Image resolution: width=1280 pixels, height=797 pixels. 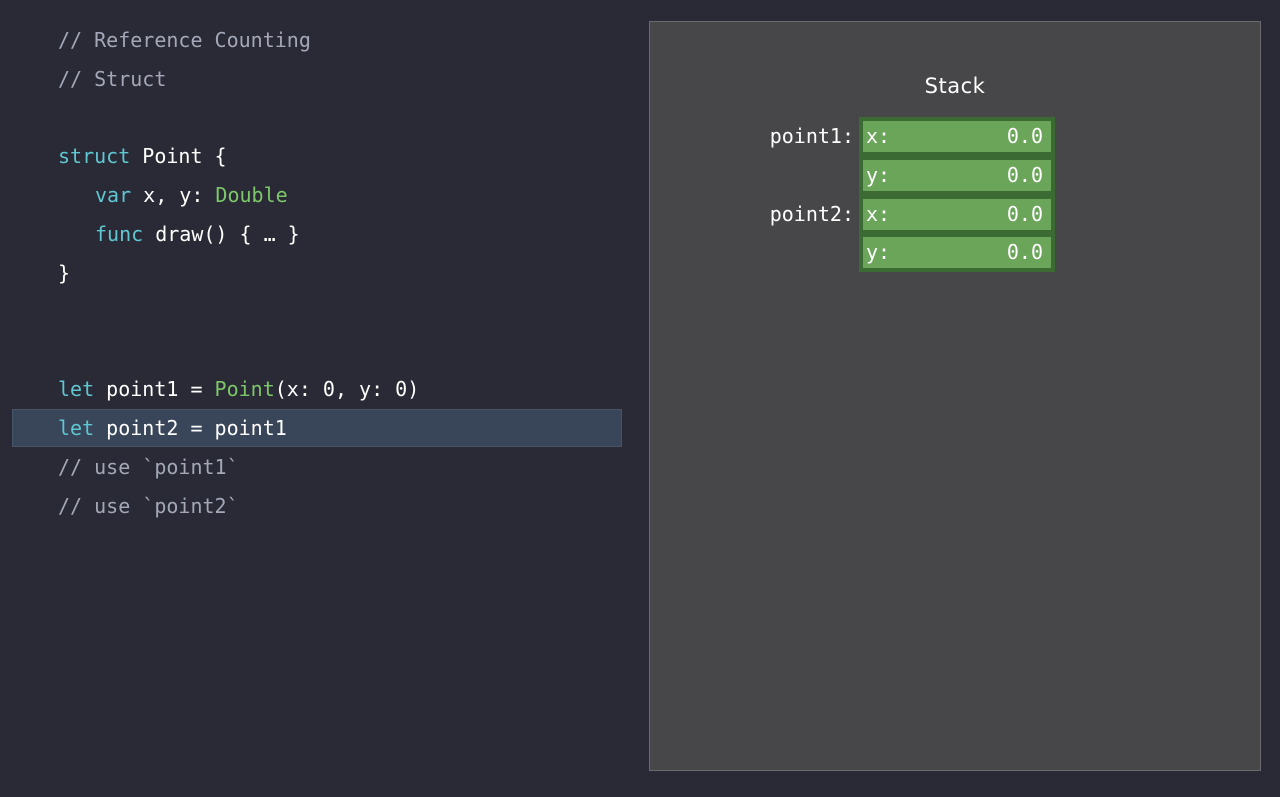 What do you see at coordinates (320, 40) in the screenshot?
I see `code-line: // Reference Counting` at bounding box center [320, 40].